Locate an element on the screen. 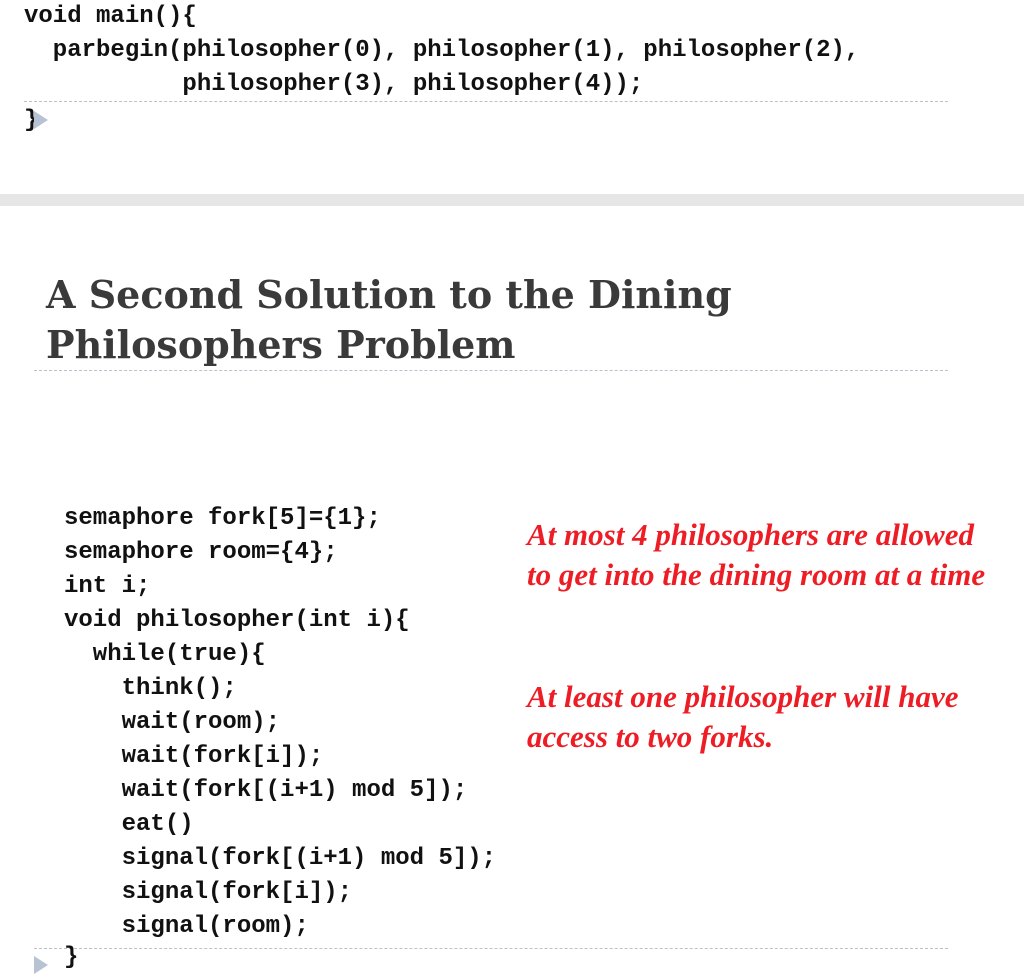 Image resolution: width=1024 pixels, height=974 pixels. code-line: signal(room); is located at coordinates (186, 926).